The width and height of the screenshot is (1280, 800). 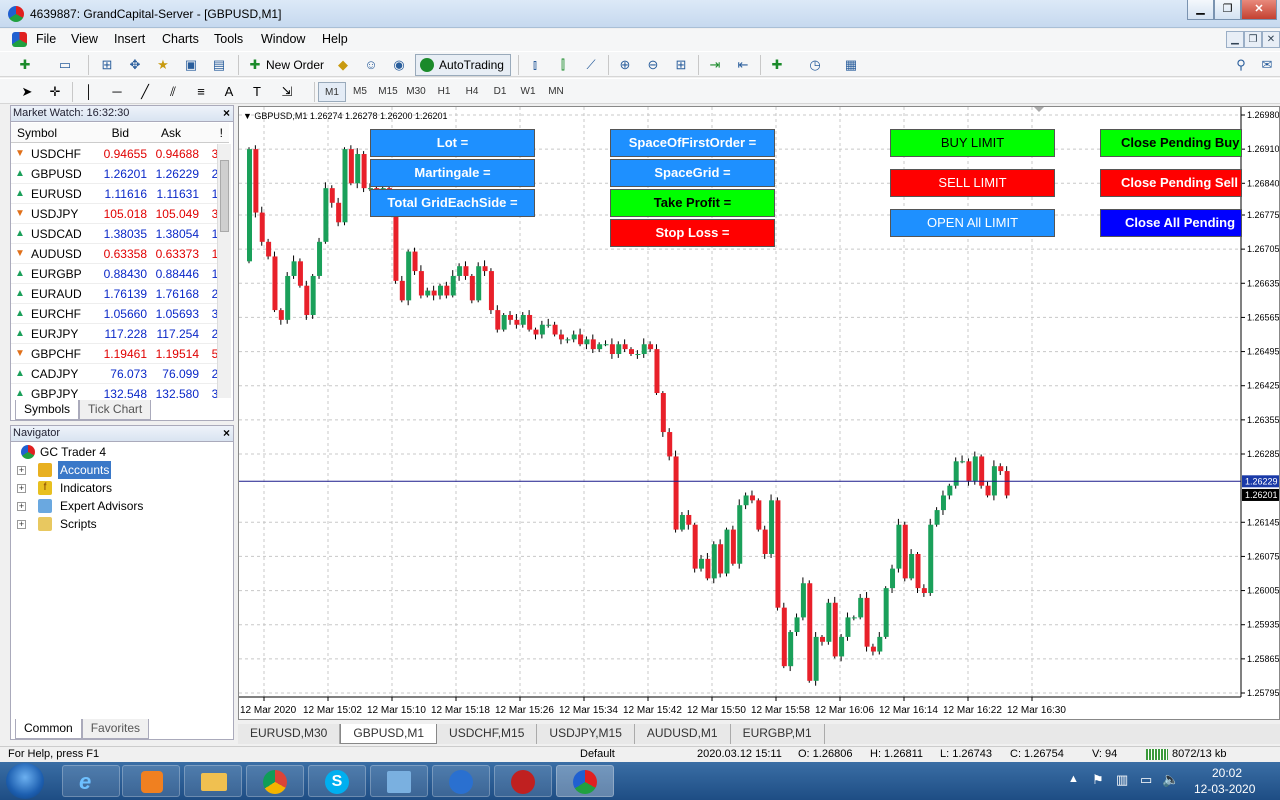 I want to click on navigator-root: GC Trader 4, so click(x=111, y=452).